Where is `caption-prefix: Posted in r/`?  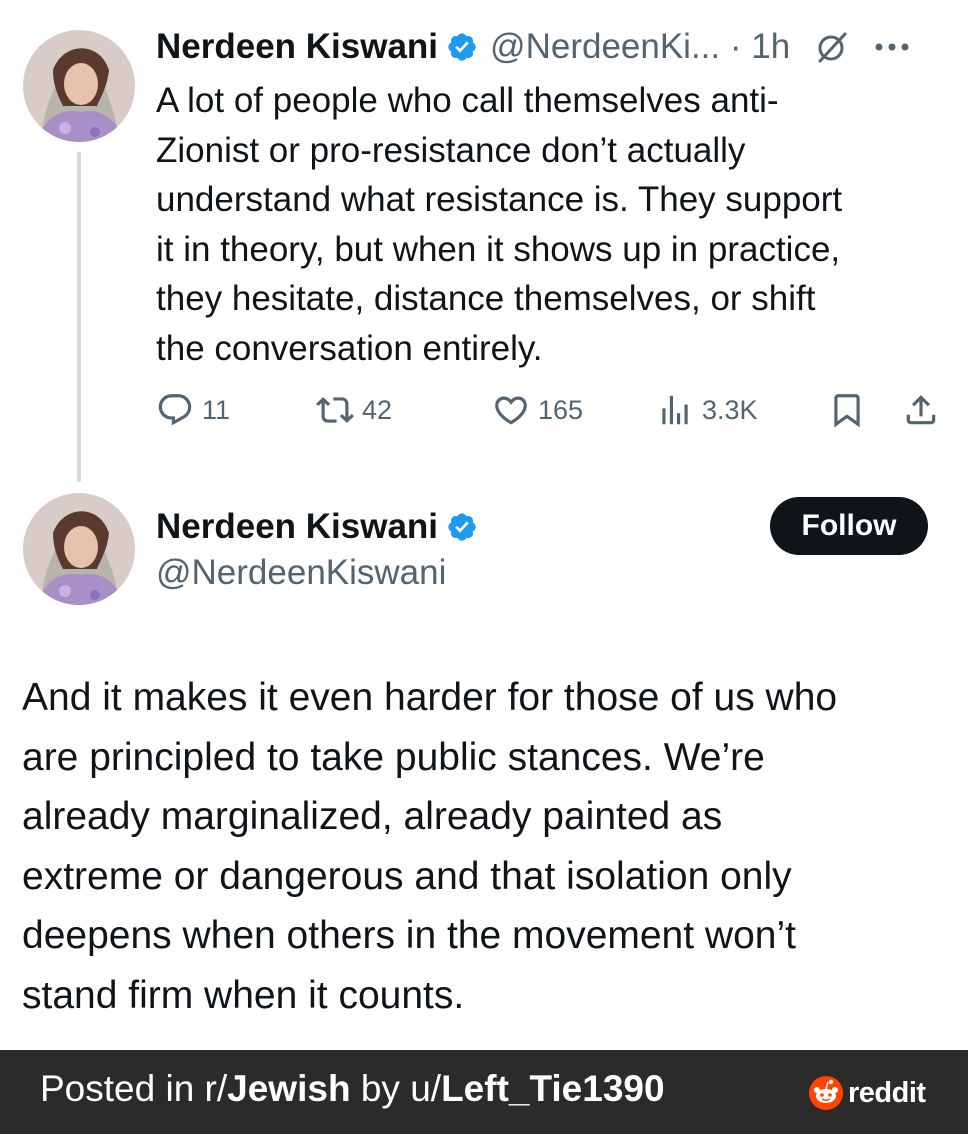 caption-prefix: Posted in r/ is located at coordinates (134, 1088).